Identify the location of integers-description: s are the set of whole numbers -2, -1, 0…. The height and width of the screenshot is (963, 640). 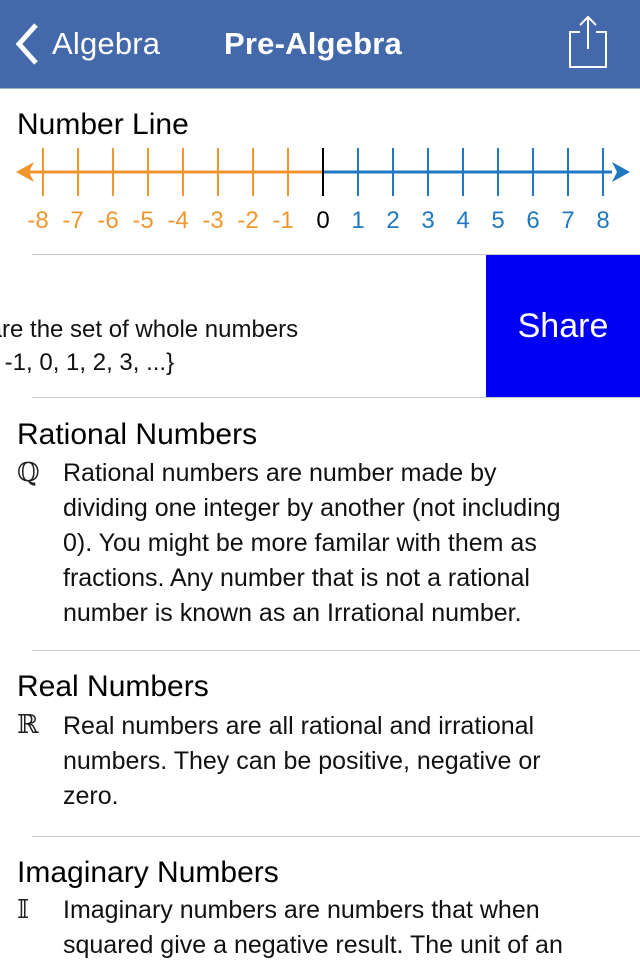
(149, 346).